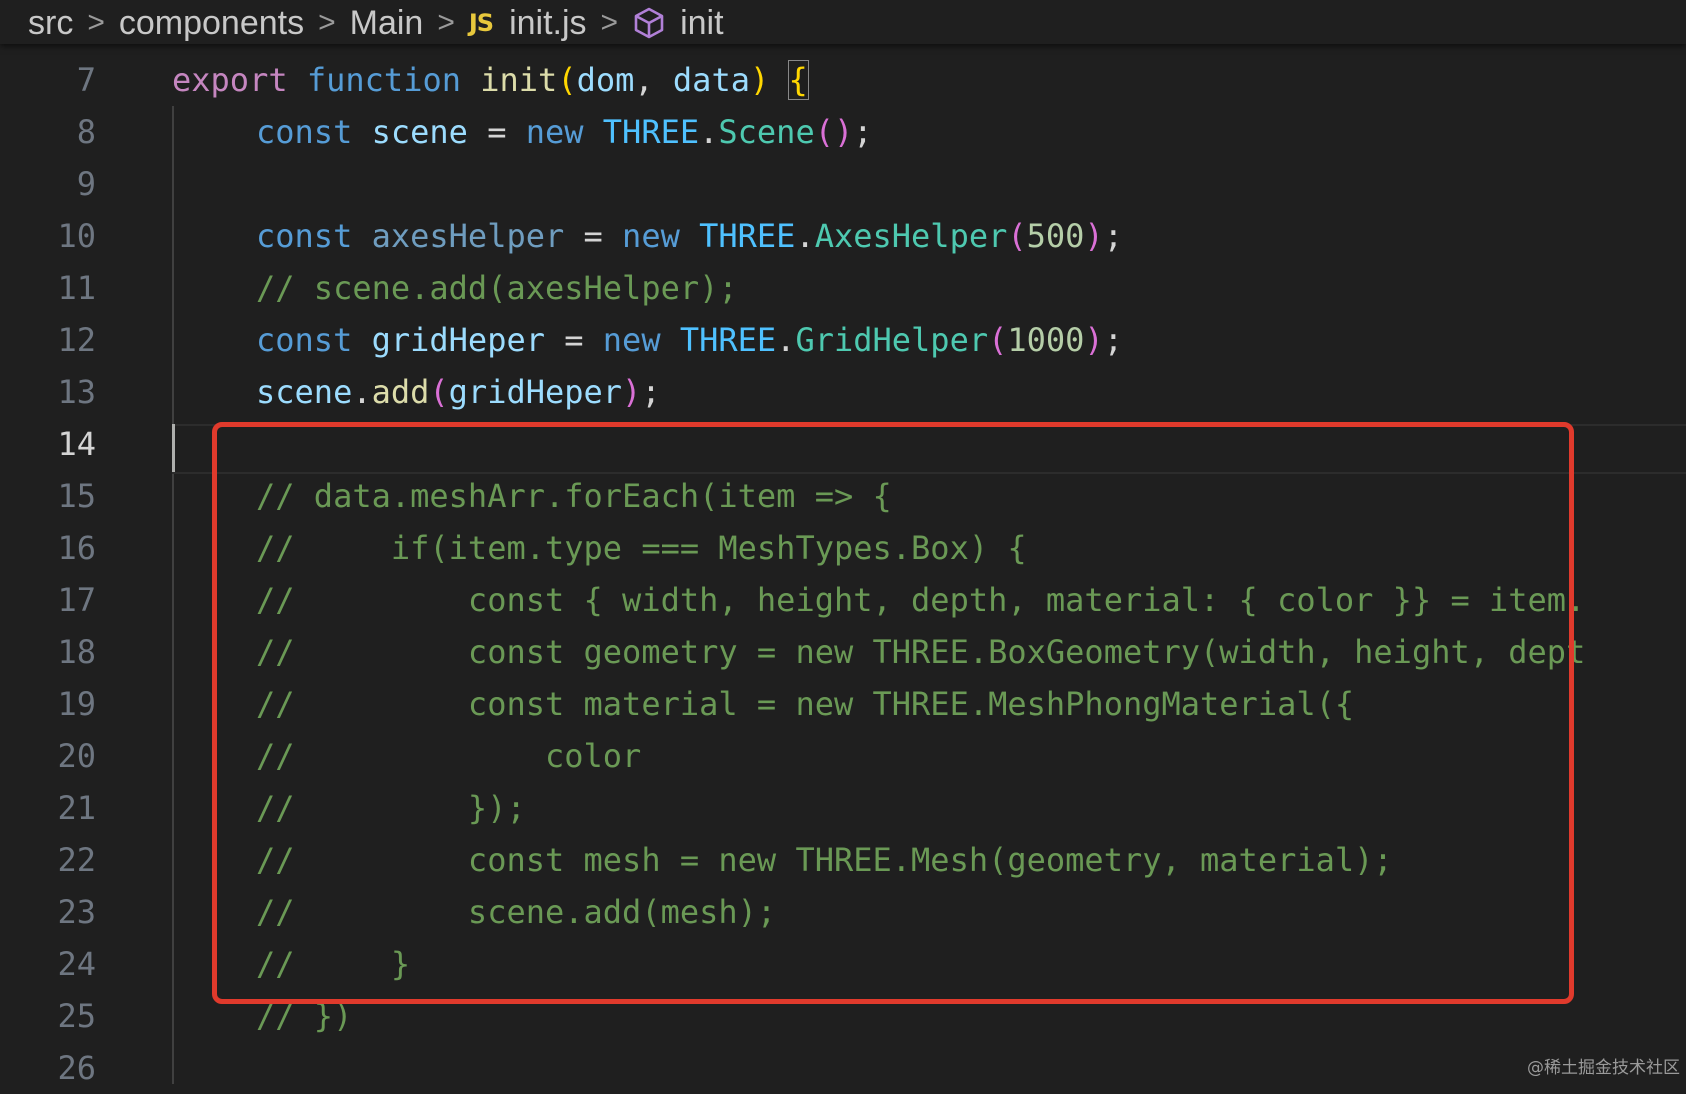  What do you see at coordinates (76, 444) in the screenshot?
I see `line-number: 14` at bounding box center [76, 444].